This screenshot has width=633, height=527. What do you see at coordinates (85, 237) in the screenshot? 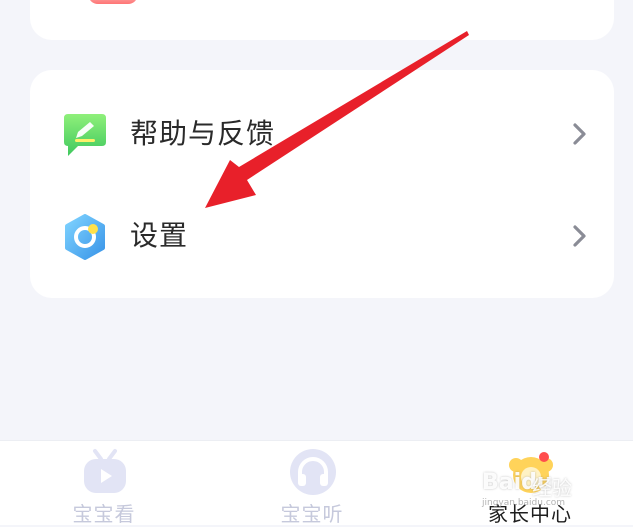
I see `settings-hexagon-icon` at bounding box center [85, 237].